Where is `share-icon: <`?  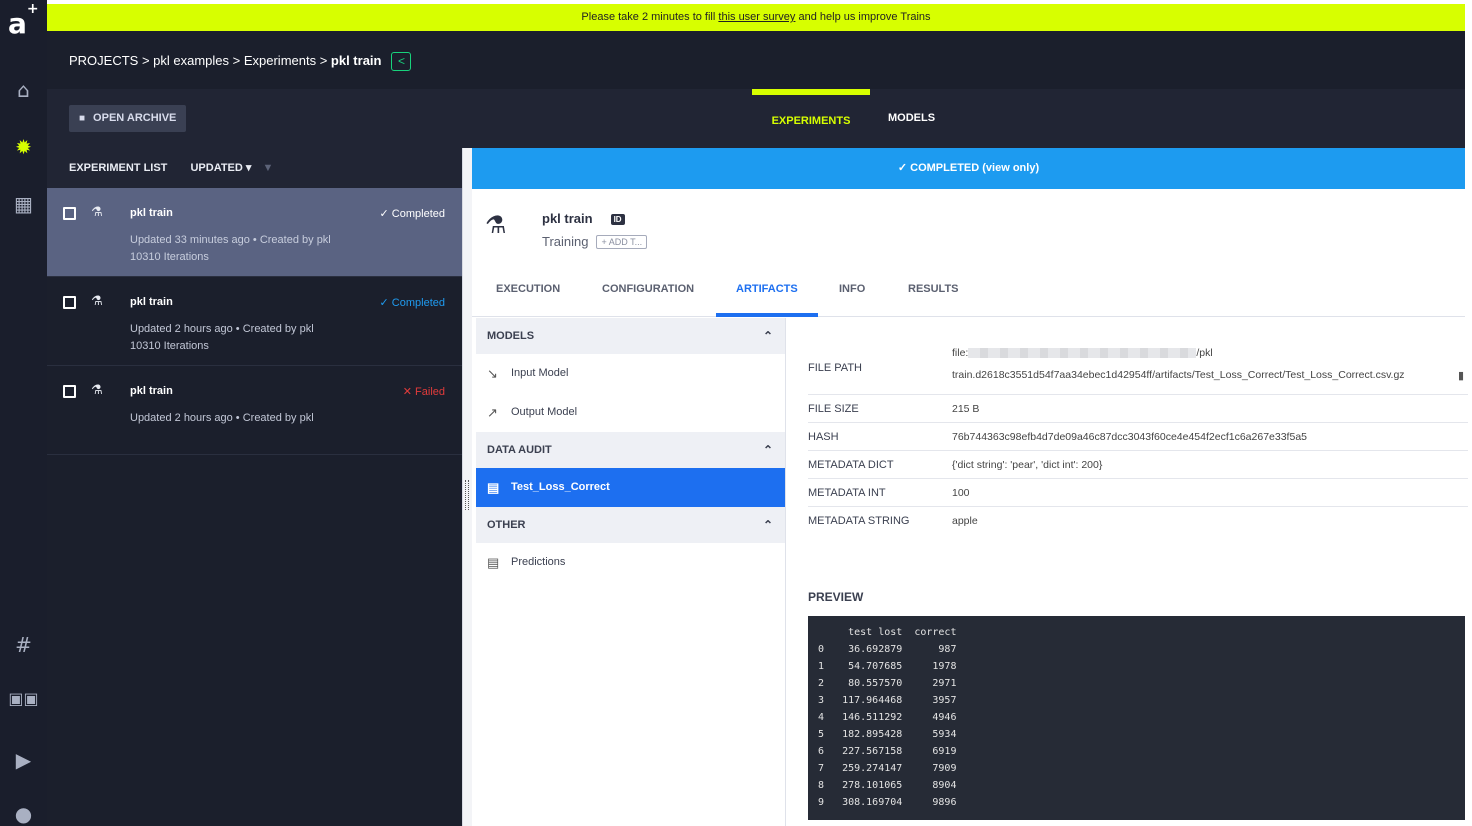
share-icon: < is located at coordinates (401, 61).